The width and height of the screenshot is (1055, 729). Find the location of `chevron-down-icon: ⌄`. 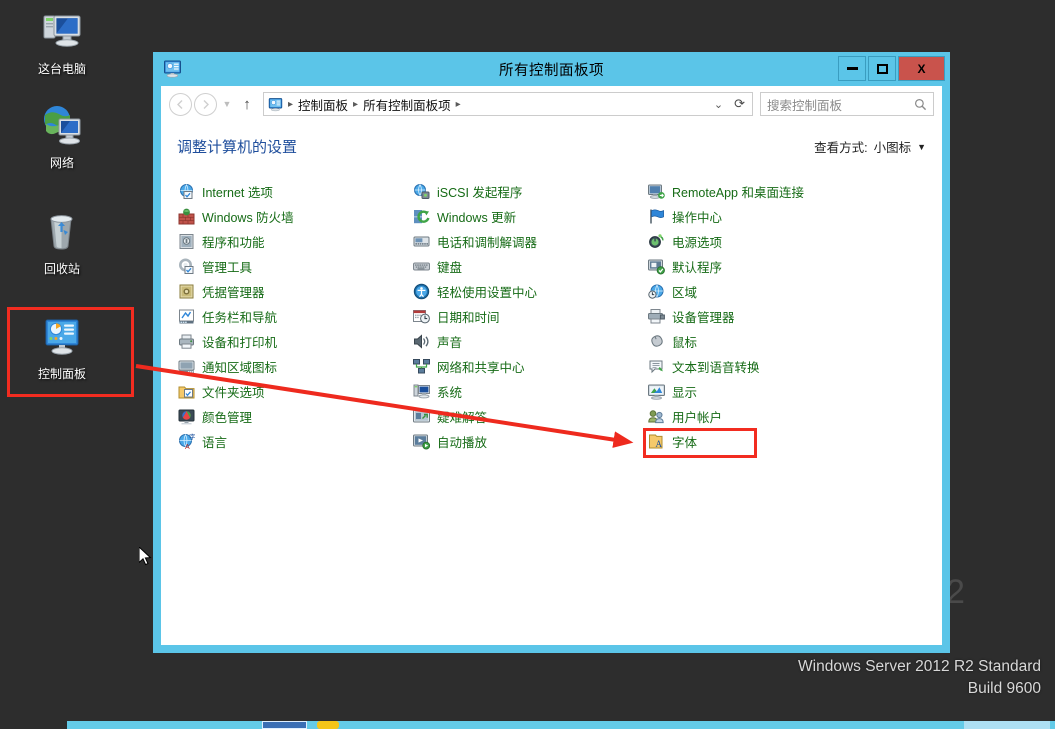

chevron-down-icon: ⌄ is located at coordinates (718, 104).